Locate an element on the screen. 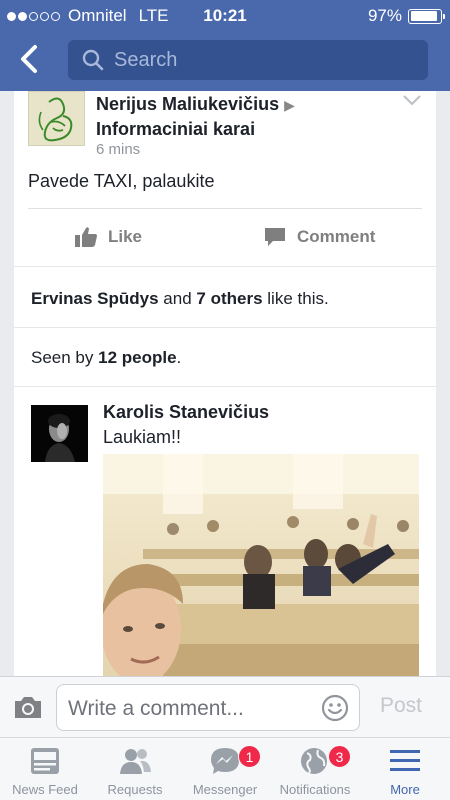 The height and width of the screenshot is (800, 450). friend-requests-icon is located at coordinates (135, 761).